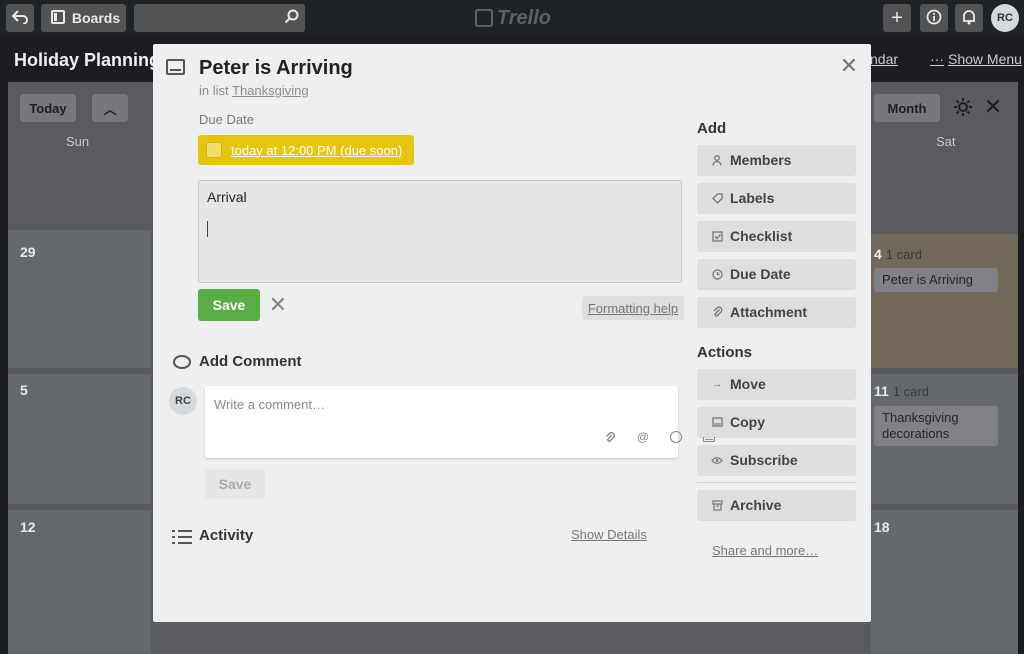 This screenshot has width=1024, height=654. Describe the element at coordinates (219, 18) in the screenshot. I see `search-input` at that location.